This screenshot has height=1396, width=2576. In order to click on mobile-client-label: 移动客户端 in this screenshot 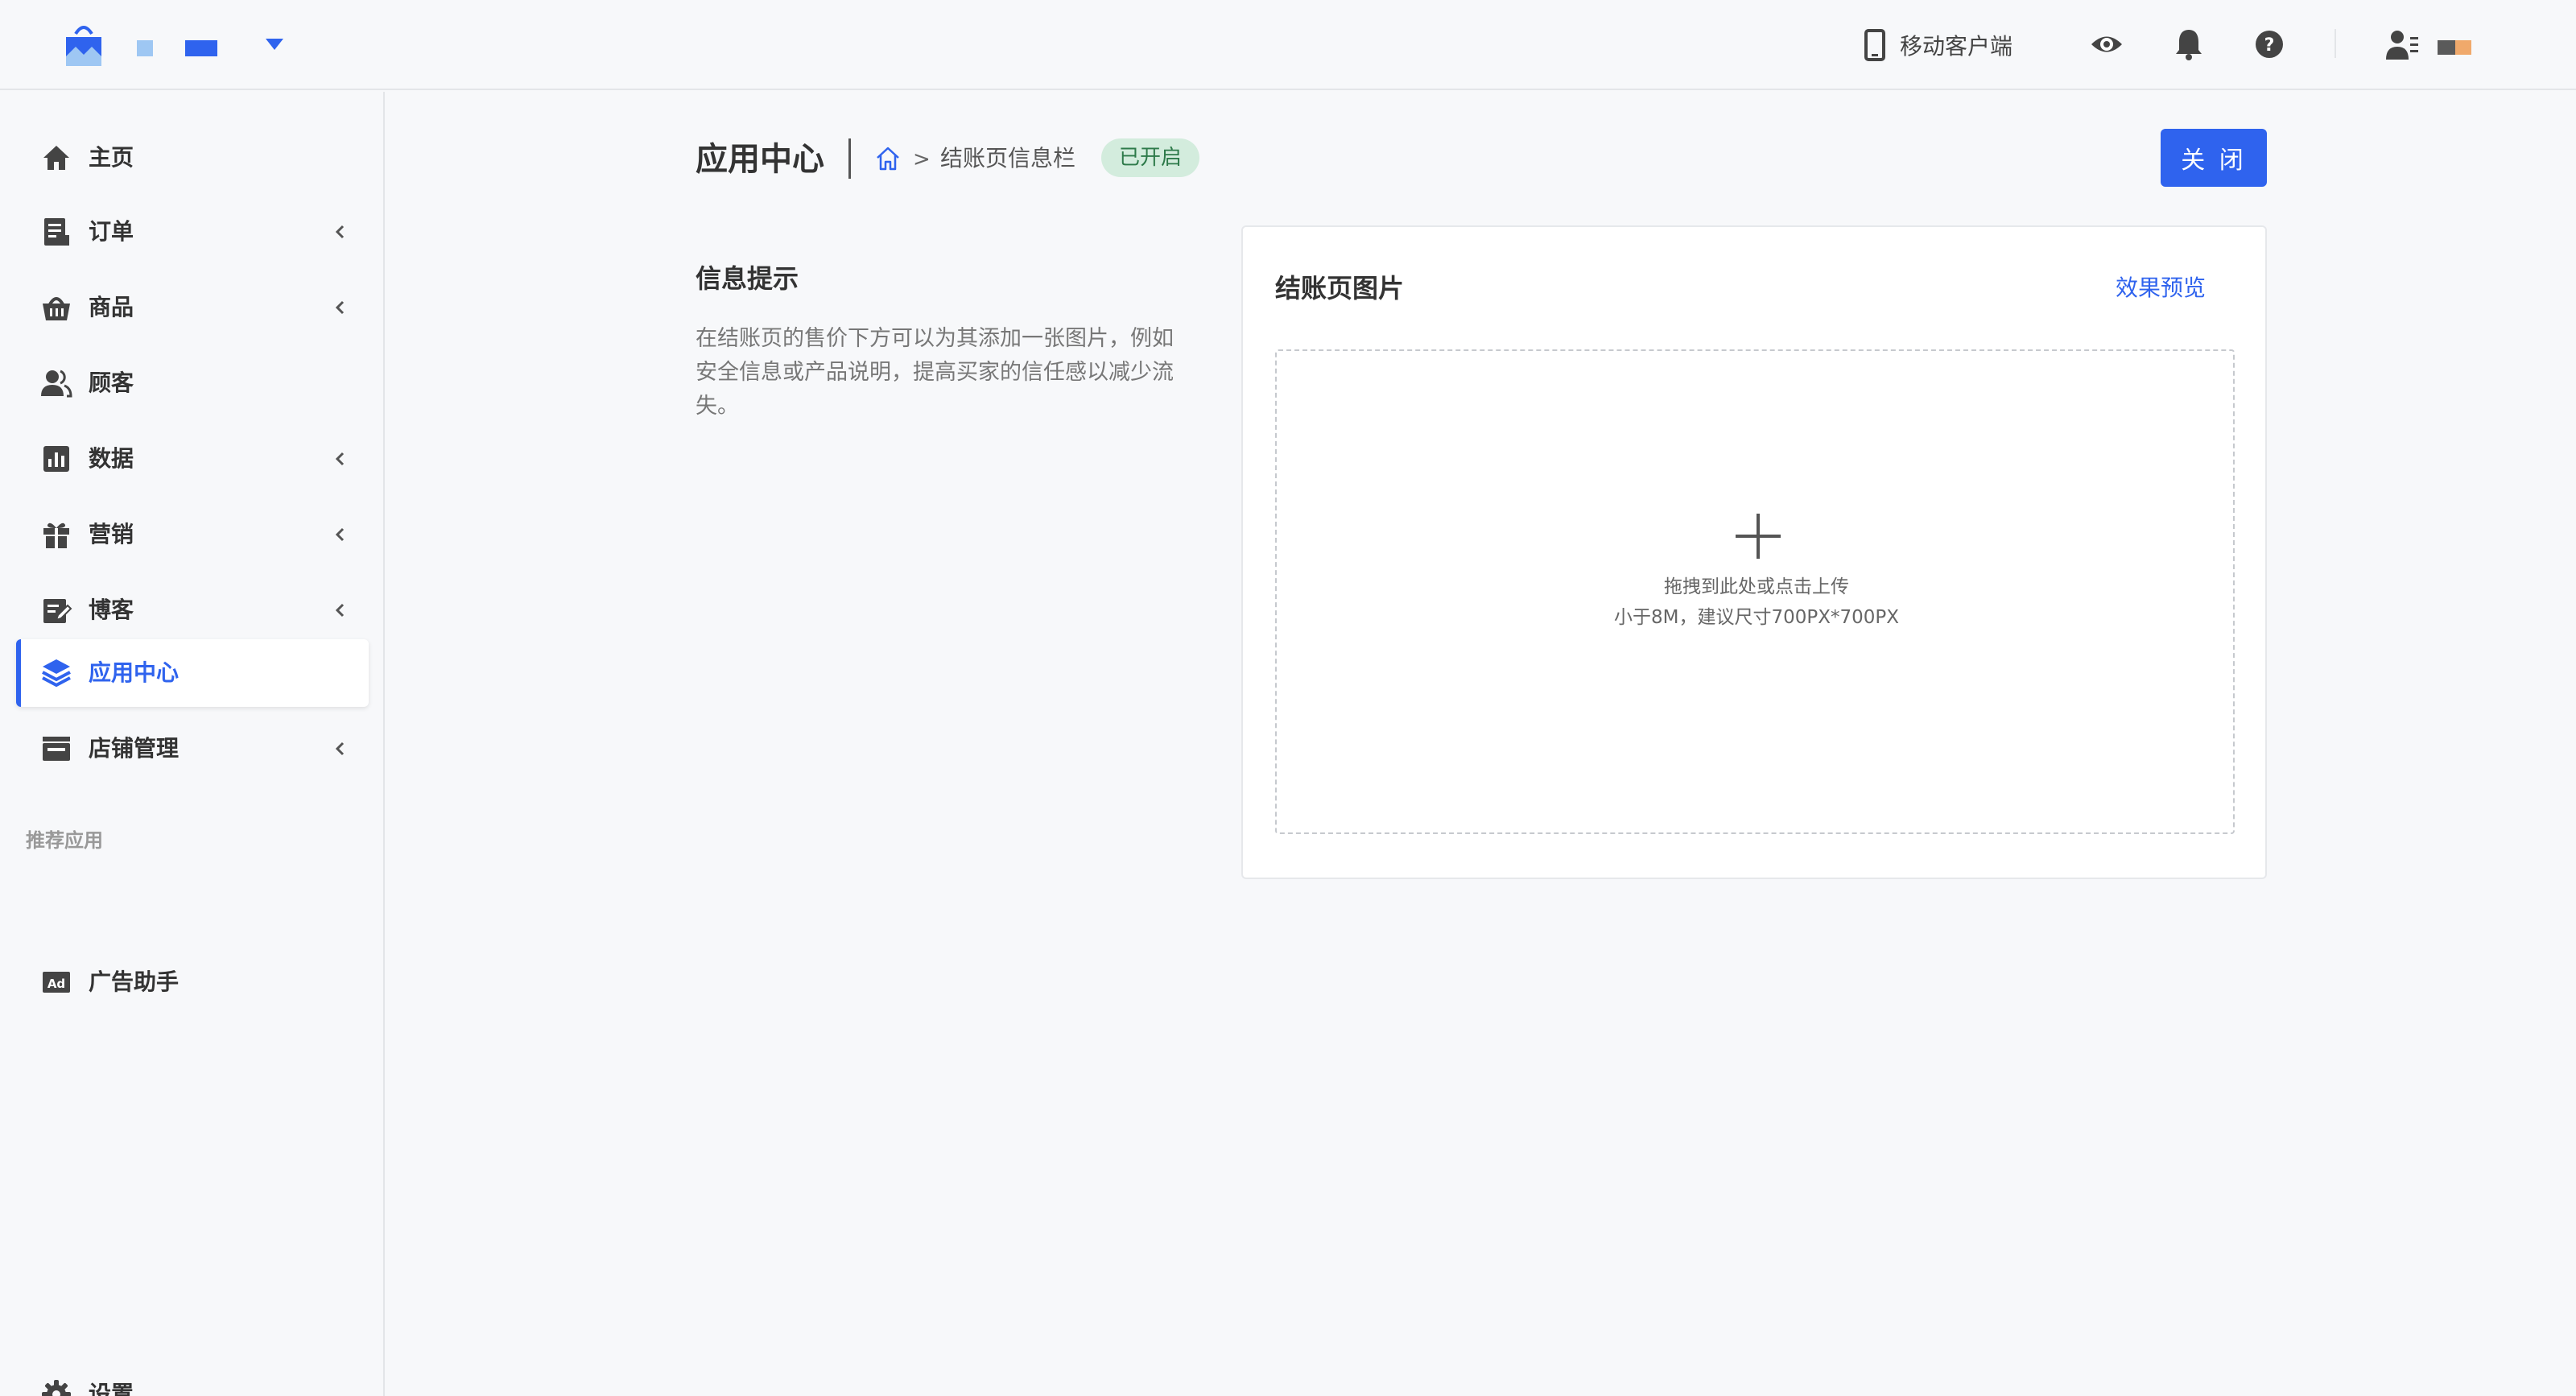, I will do `click(1956, 46)`.